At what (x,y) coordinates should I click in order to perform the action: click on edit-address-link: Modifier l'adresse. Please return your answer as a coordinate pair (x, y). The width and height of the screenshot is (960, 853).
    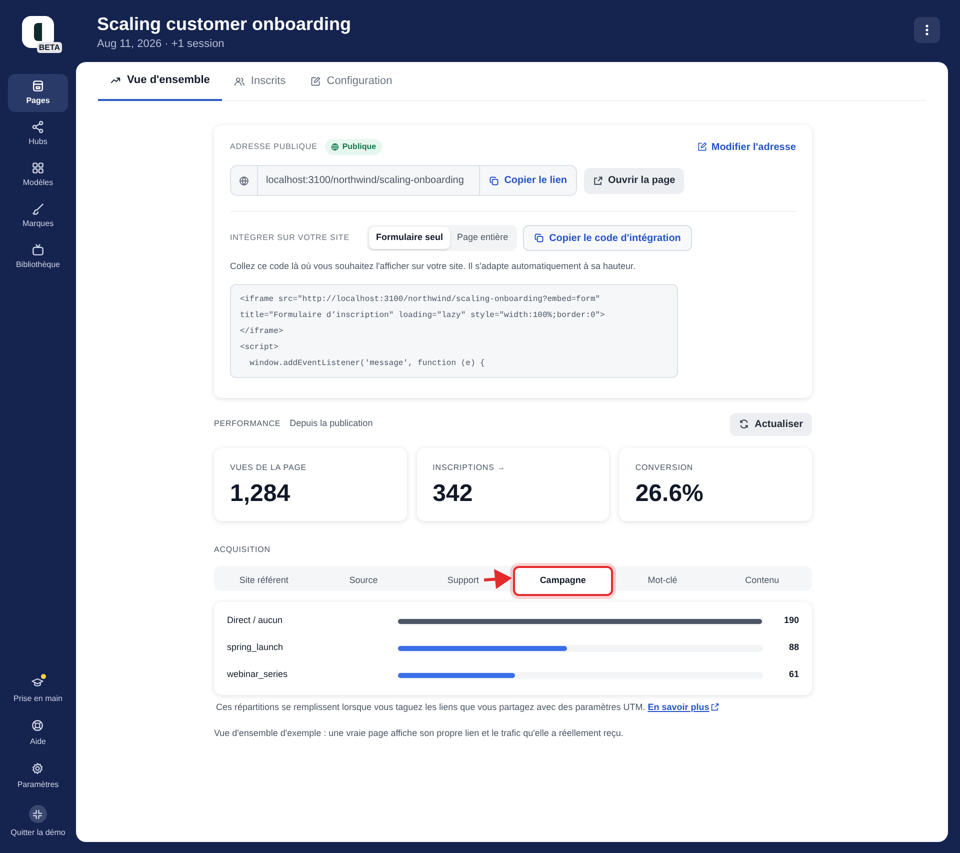
    Looking at the image, I should click on (746, 147).